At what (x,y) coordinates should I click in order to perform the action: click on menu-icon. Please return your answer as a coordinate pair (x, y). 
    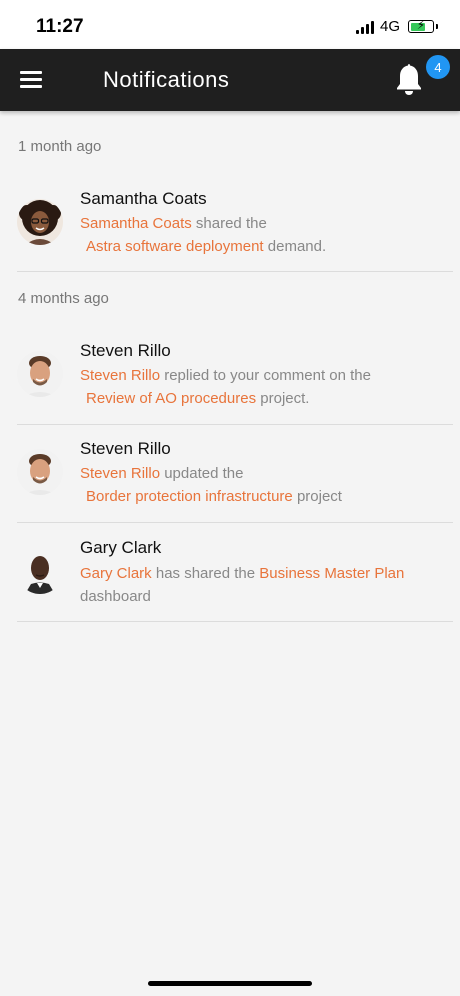
    Looking at the image, I should click on (31, 80).